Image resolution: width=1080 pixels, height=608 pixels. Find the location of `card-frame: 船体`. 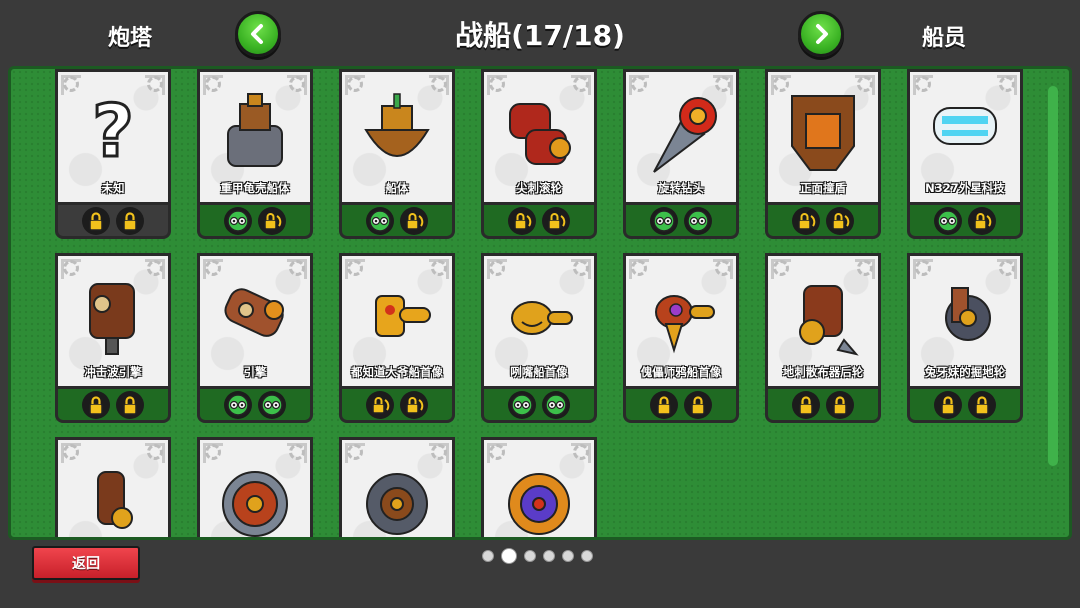

card-frame: 船体 is located at coordinates (397, 137).